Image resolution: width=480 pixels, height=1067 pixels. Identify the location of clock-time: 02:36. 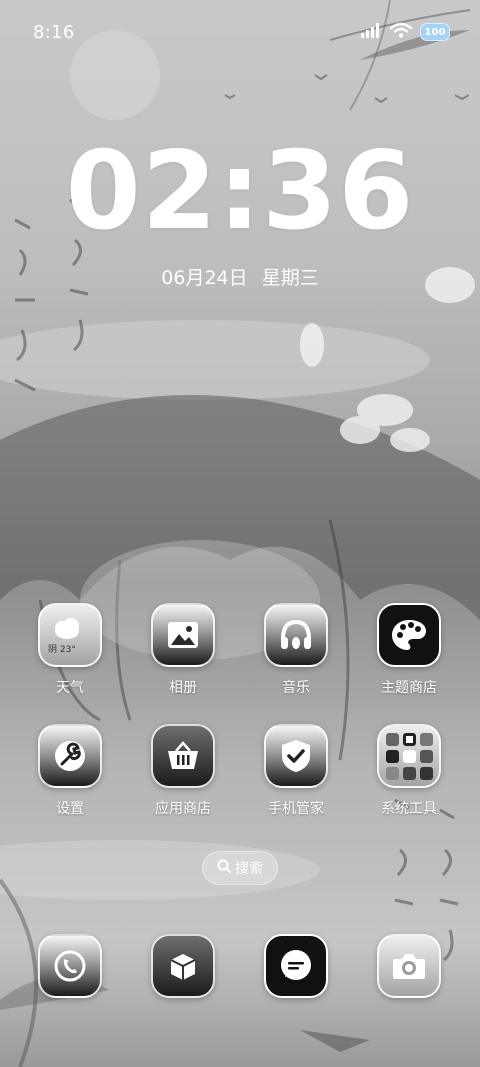
(240, 192).